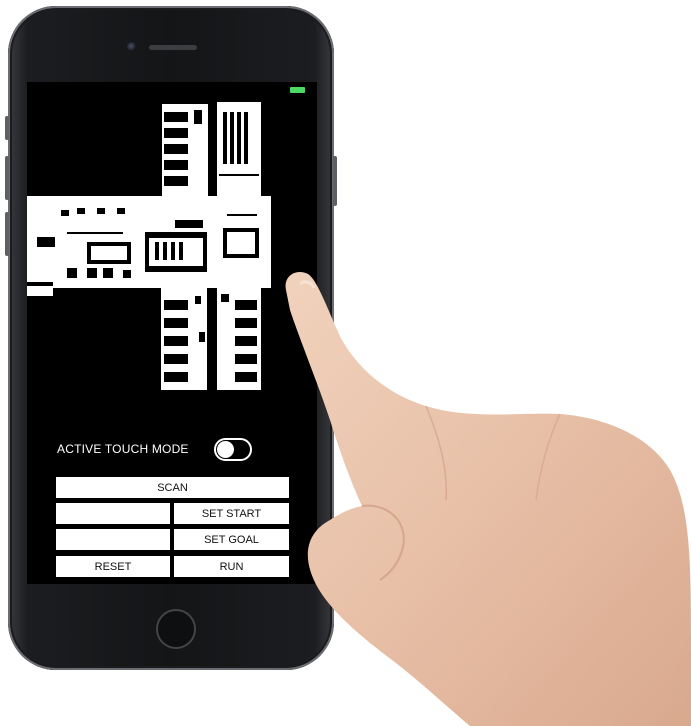  What do you see at coordinates (132, 47) in the screenshot?
I see `front-camera` at bounding box center [132, 47].